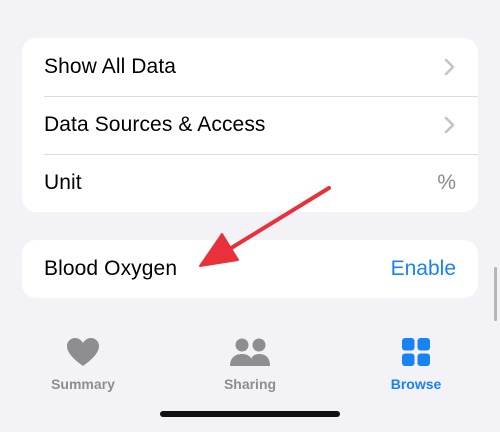 This screenshot has height=432, width=500. Describe the element at coordinates (416, 384) in the screenshot. I see `tab-browse-label: Browse` at that location.